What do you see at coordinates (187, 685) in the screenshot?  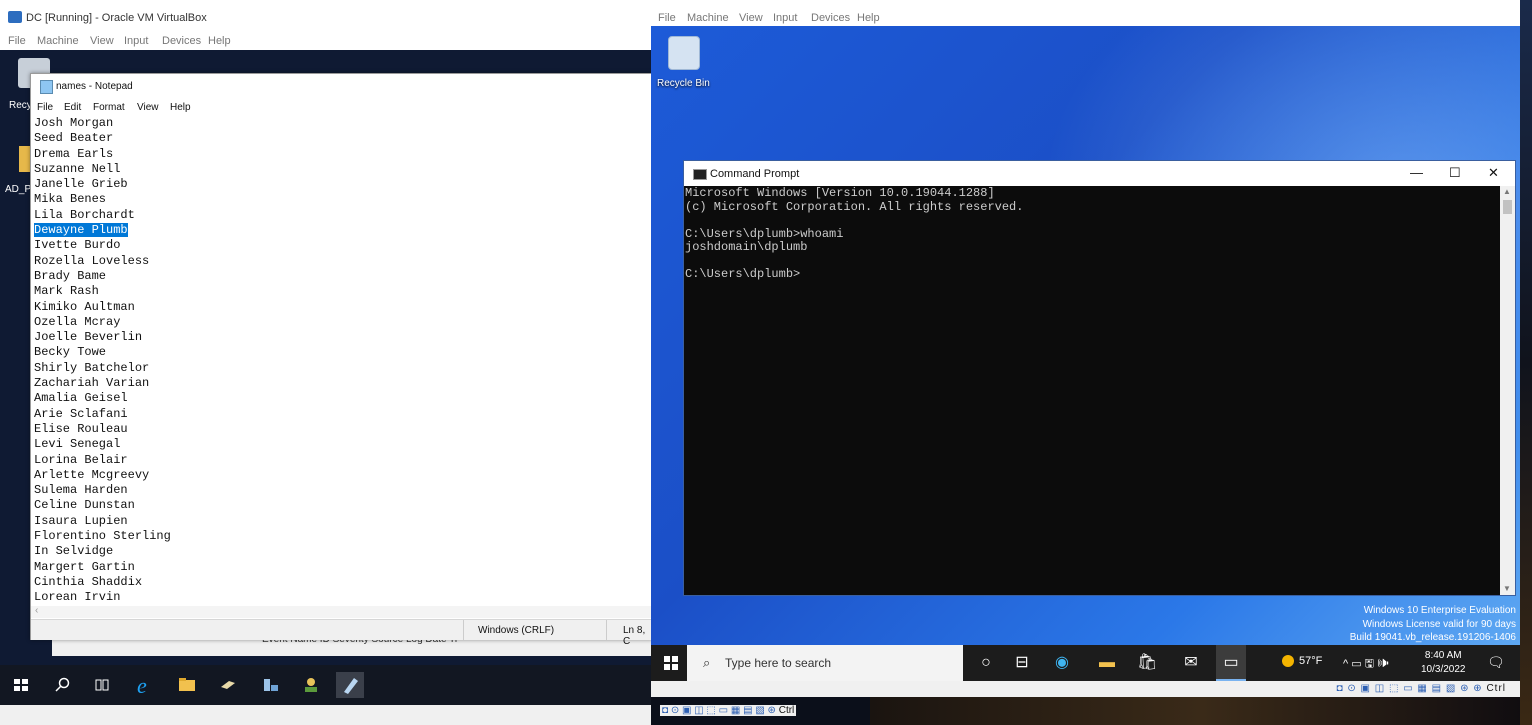 I see `file-explorer-icon` at bounding box center [187, 685].